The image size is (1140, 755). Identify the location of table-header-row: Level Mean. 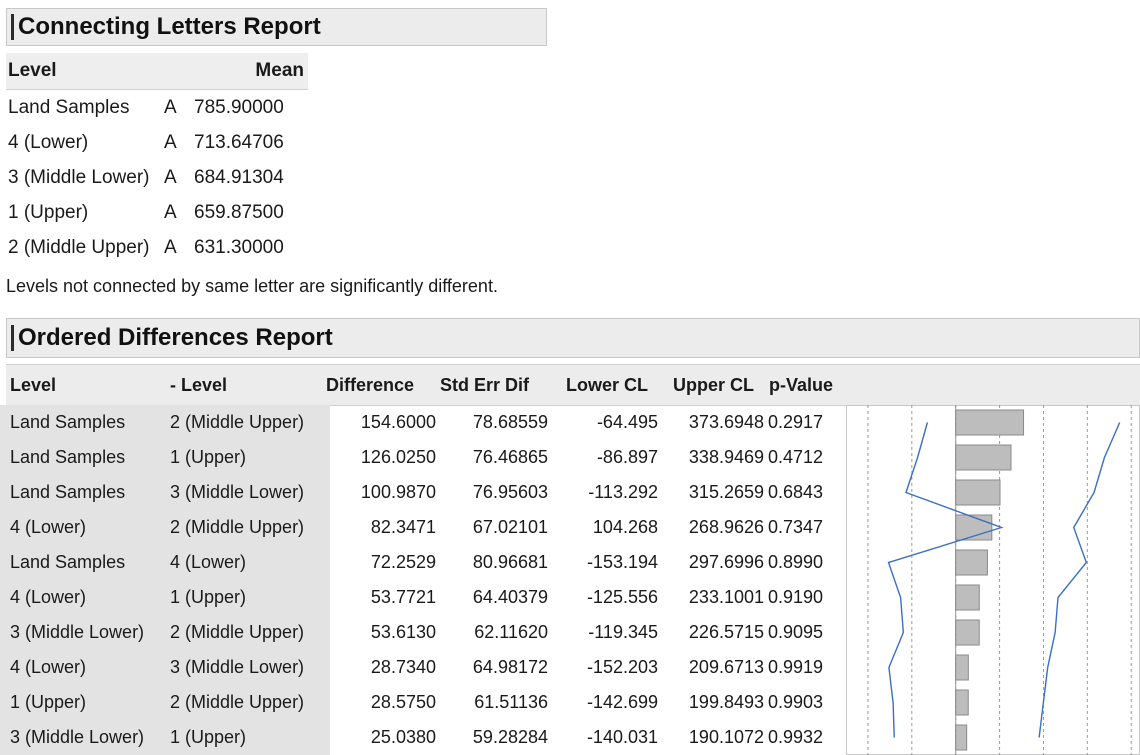
(157, 71).